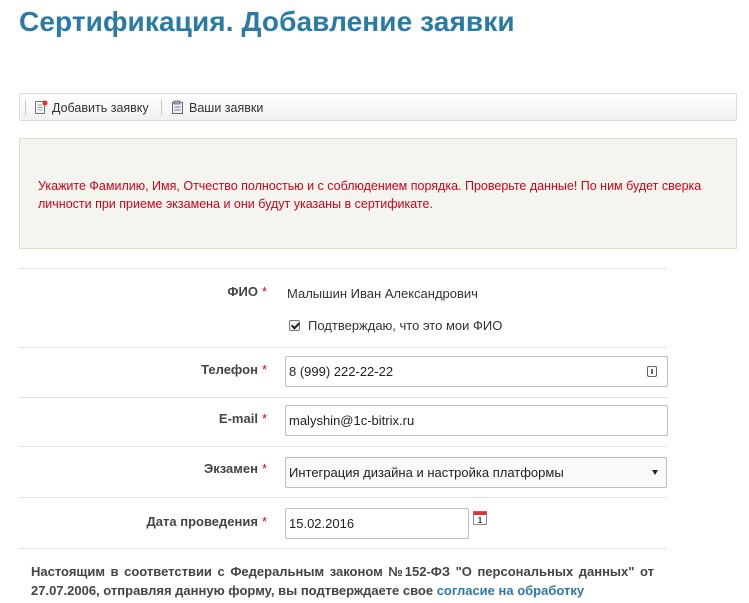  Describe the element at coordinates (405, 325) in the screenshot. I see `fio-confirm-label: Подтверждаю, что это мои ФИО` at that location.